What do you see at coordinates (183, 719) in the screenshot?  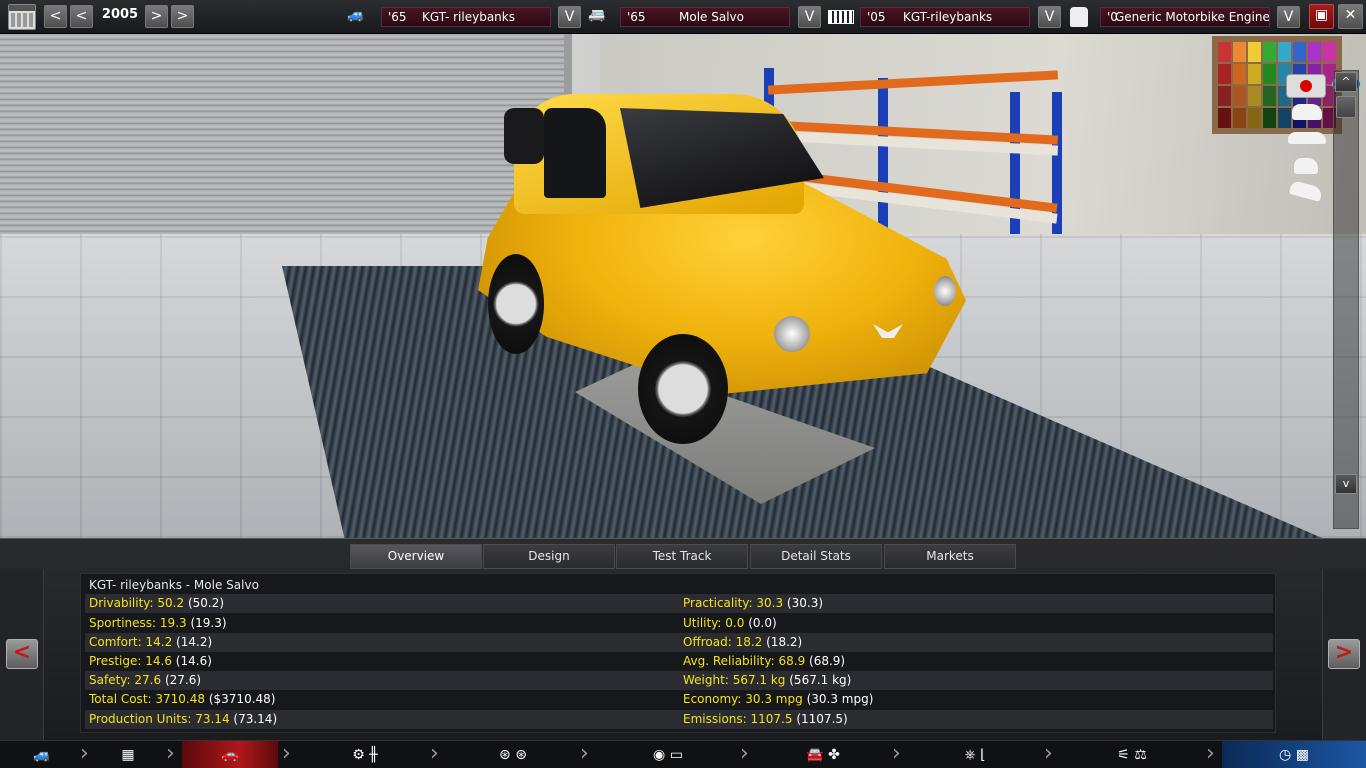 I see `stat-production-units: Production Units: 73.14 (73.14)` at bounding box center [183, 719].